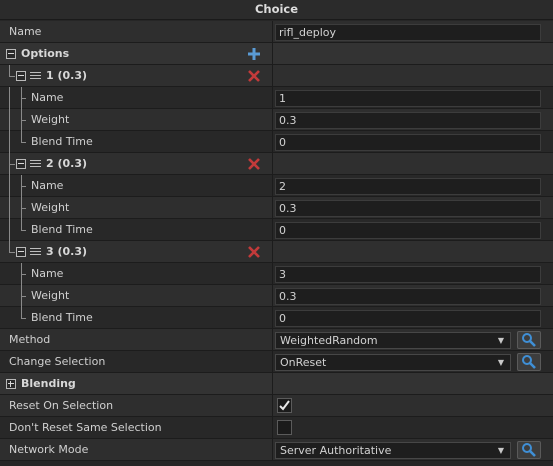  What do you see at coordinates (49, 449) in the screenshot?
I see `network-mode-label: Network Mode` at bounding box center [49, 449].